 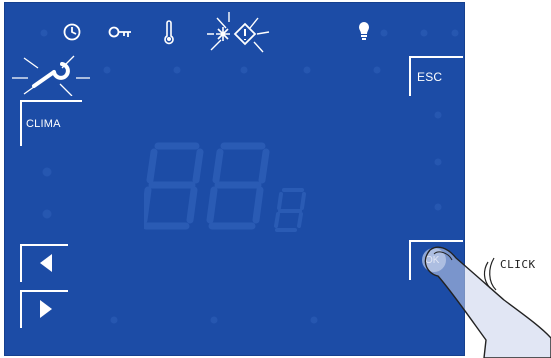 What do you see at coordinates (430, 77) in the screenshot?
I see `esc-button-label: ESC` at bounding box center [430, 77].